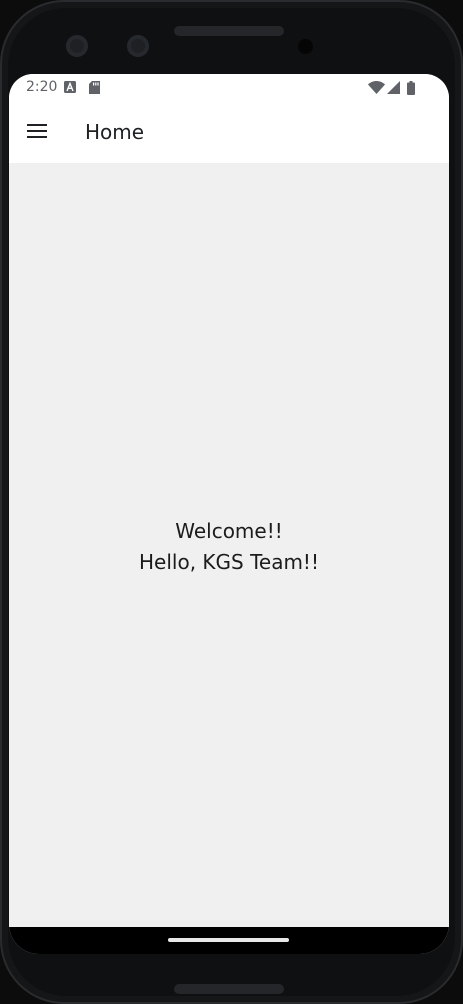 This screenshot has height=1004, width=463. What do you see at coordinates (94, 87) in the screenshot?
I see `sd-card-icon` at bounding box center [94, 87].